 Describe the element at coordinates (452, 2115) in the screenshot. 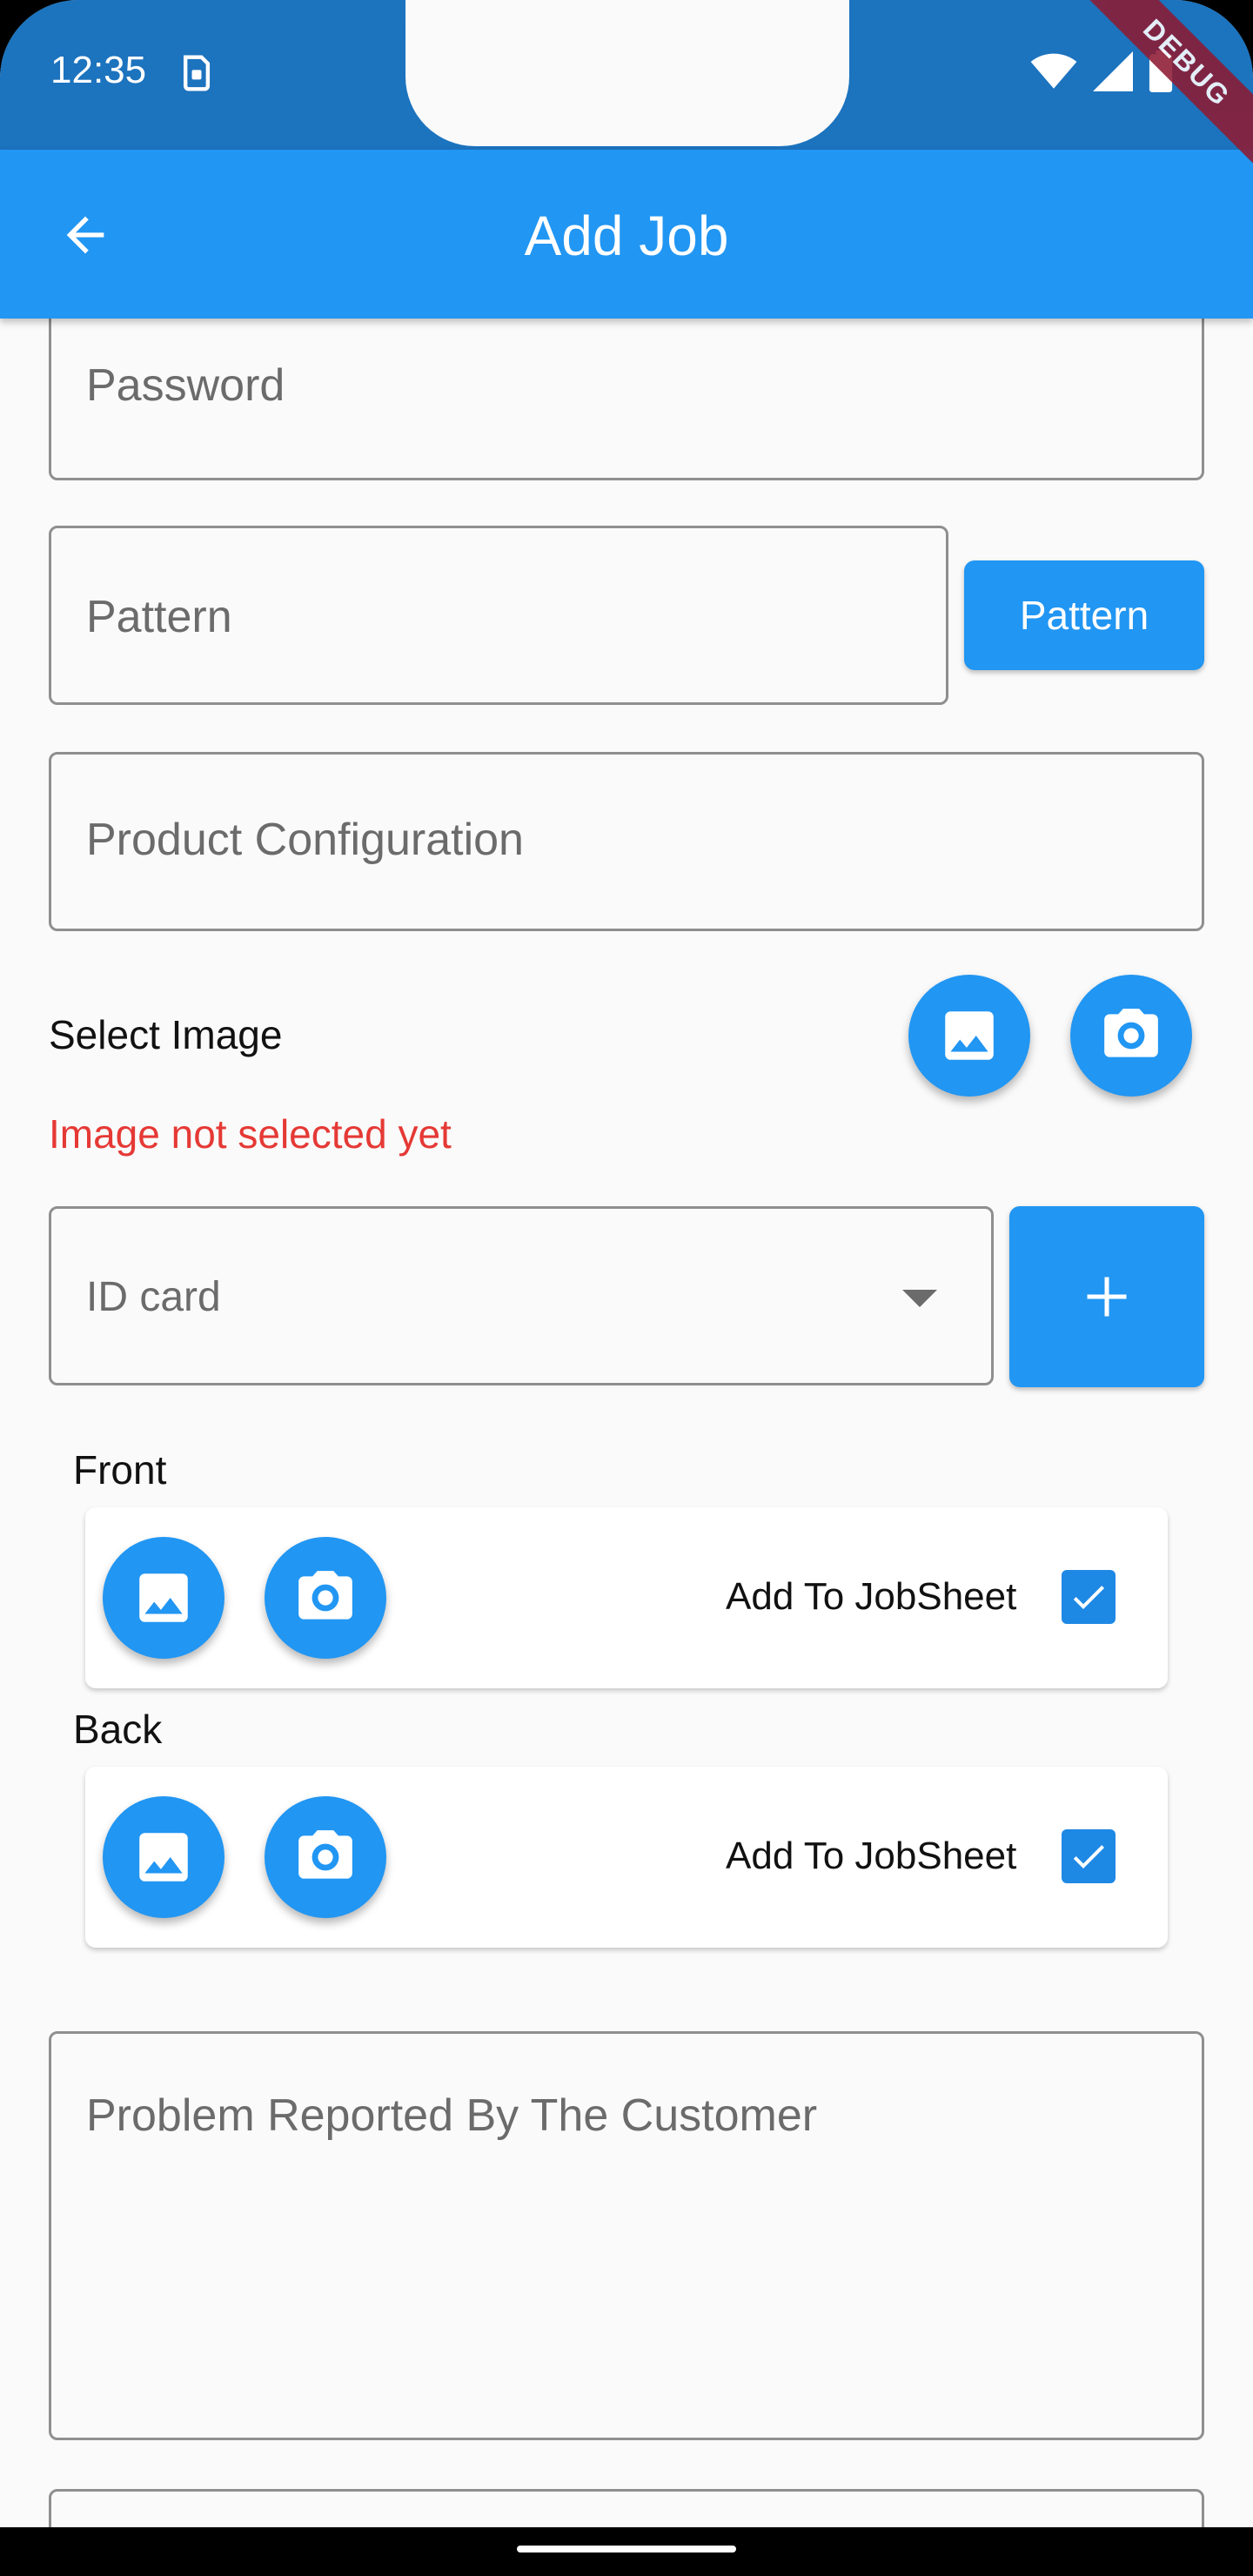

I see `problem-reported-label: Problem Reported By The Customer` at that location.